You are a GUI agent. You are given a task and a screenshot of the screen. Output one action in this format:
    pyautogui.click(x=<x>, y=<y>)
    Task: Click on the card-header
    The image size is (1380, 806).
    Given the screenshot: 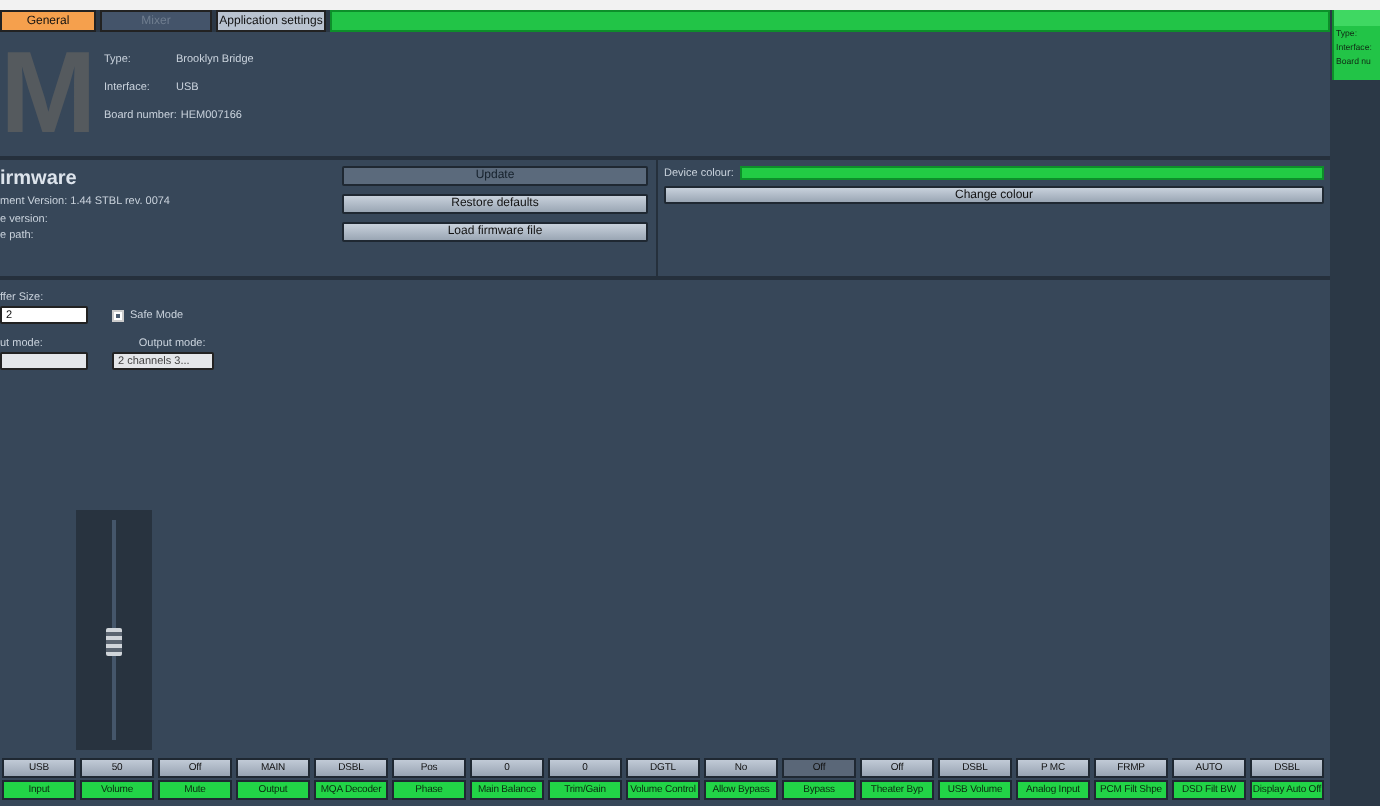 What is the action you would take?
    pyautogui.click(x=1357, y=18)
    